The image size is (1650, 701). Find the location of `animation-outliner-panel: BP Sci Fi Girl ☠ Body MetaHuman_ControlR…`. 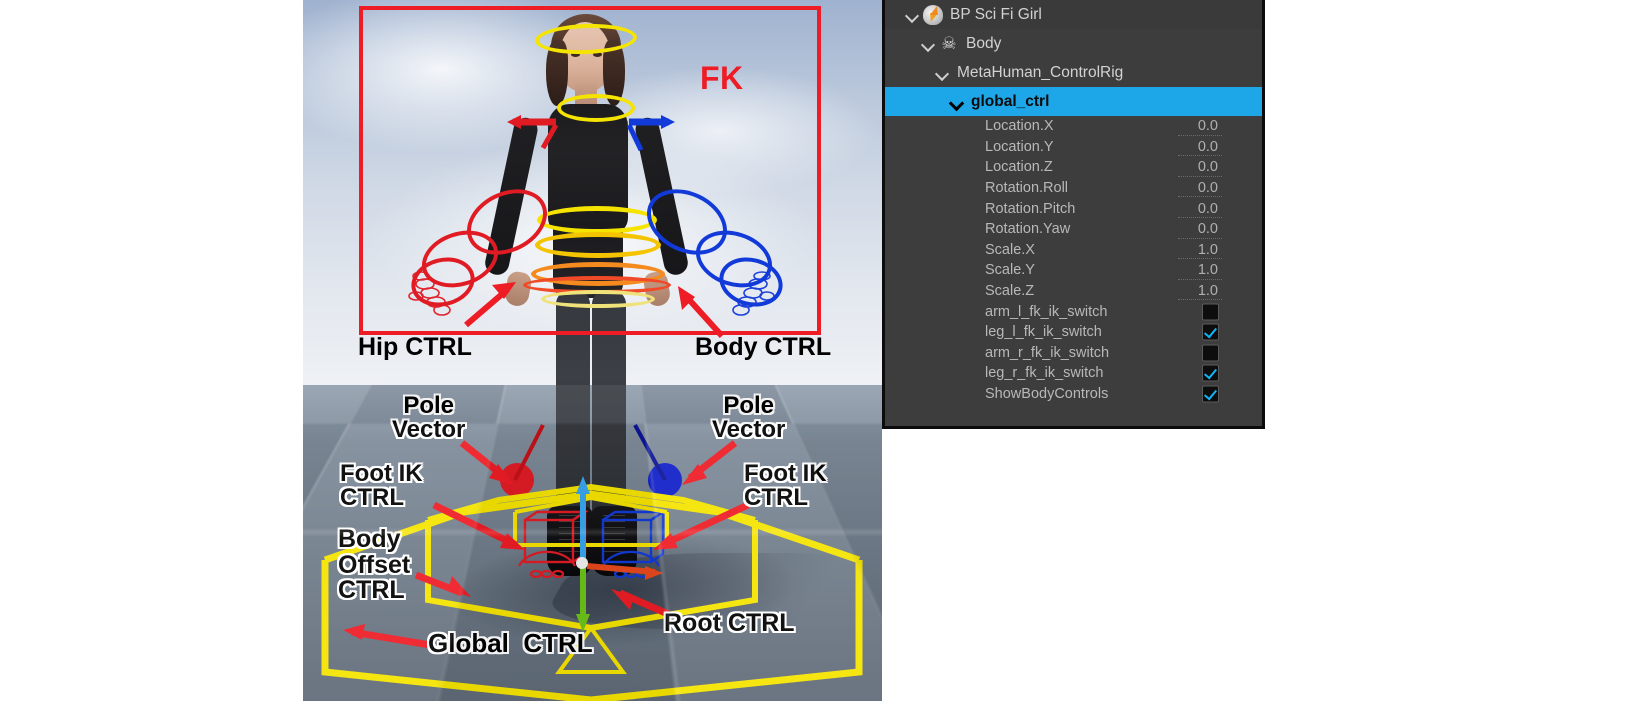

animation-outliner-panel: BP Sci Fi Girl ☠ Body MetaHuman_ControlR… is located at coordinates (1073, 214).